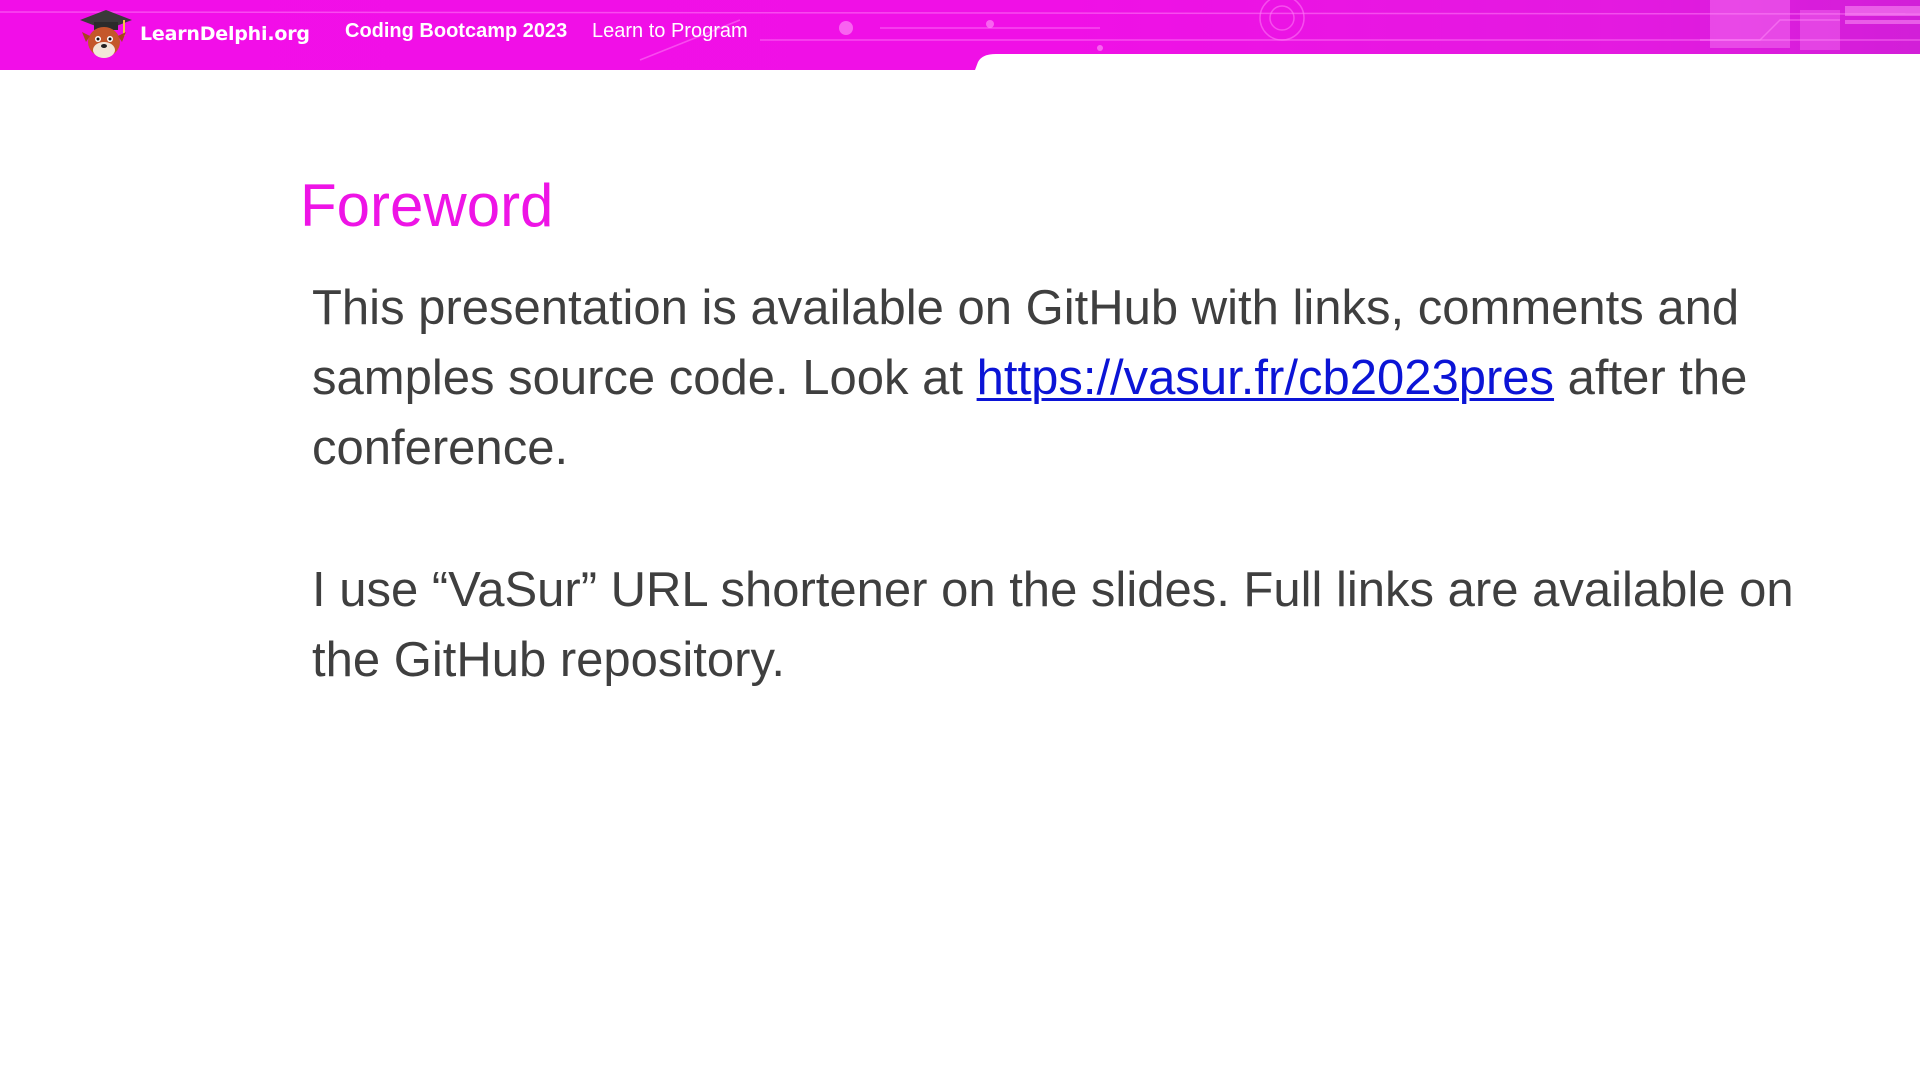 Image resolution: width=1920 pixels, height=1080 pixels. What do you see at coordinates (456, 31) in the screenshot?
I see `event-title: Coding Bootcamp 2023` at bounding box center [456, 31].